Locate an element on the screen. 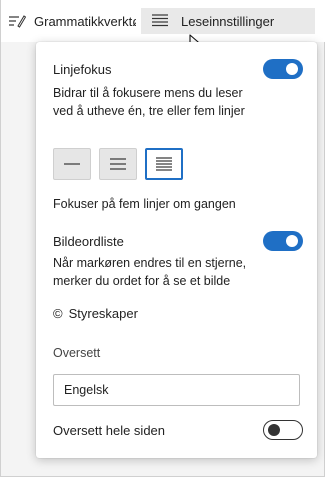  translate-language-select: Engelsk is located at coordinates (176, 390).